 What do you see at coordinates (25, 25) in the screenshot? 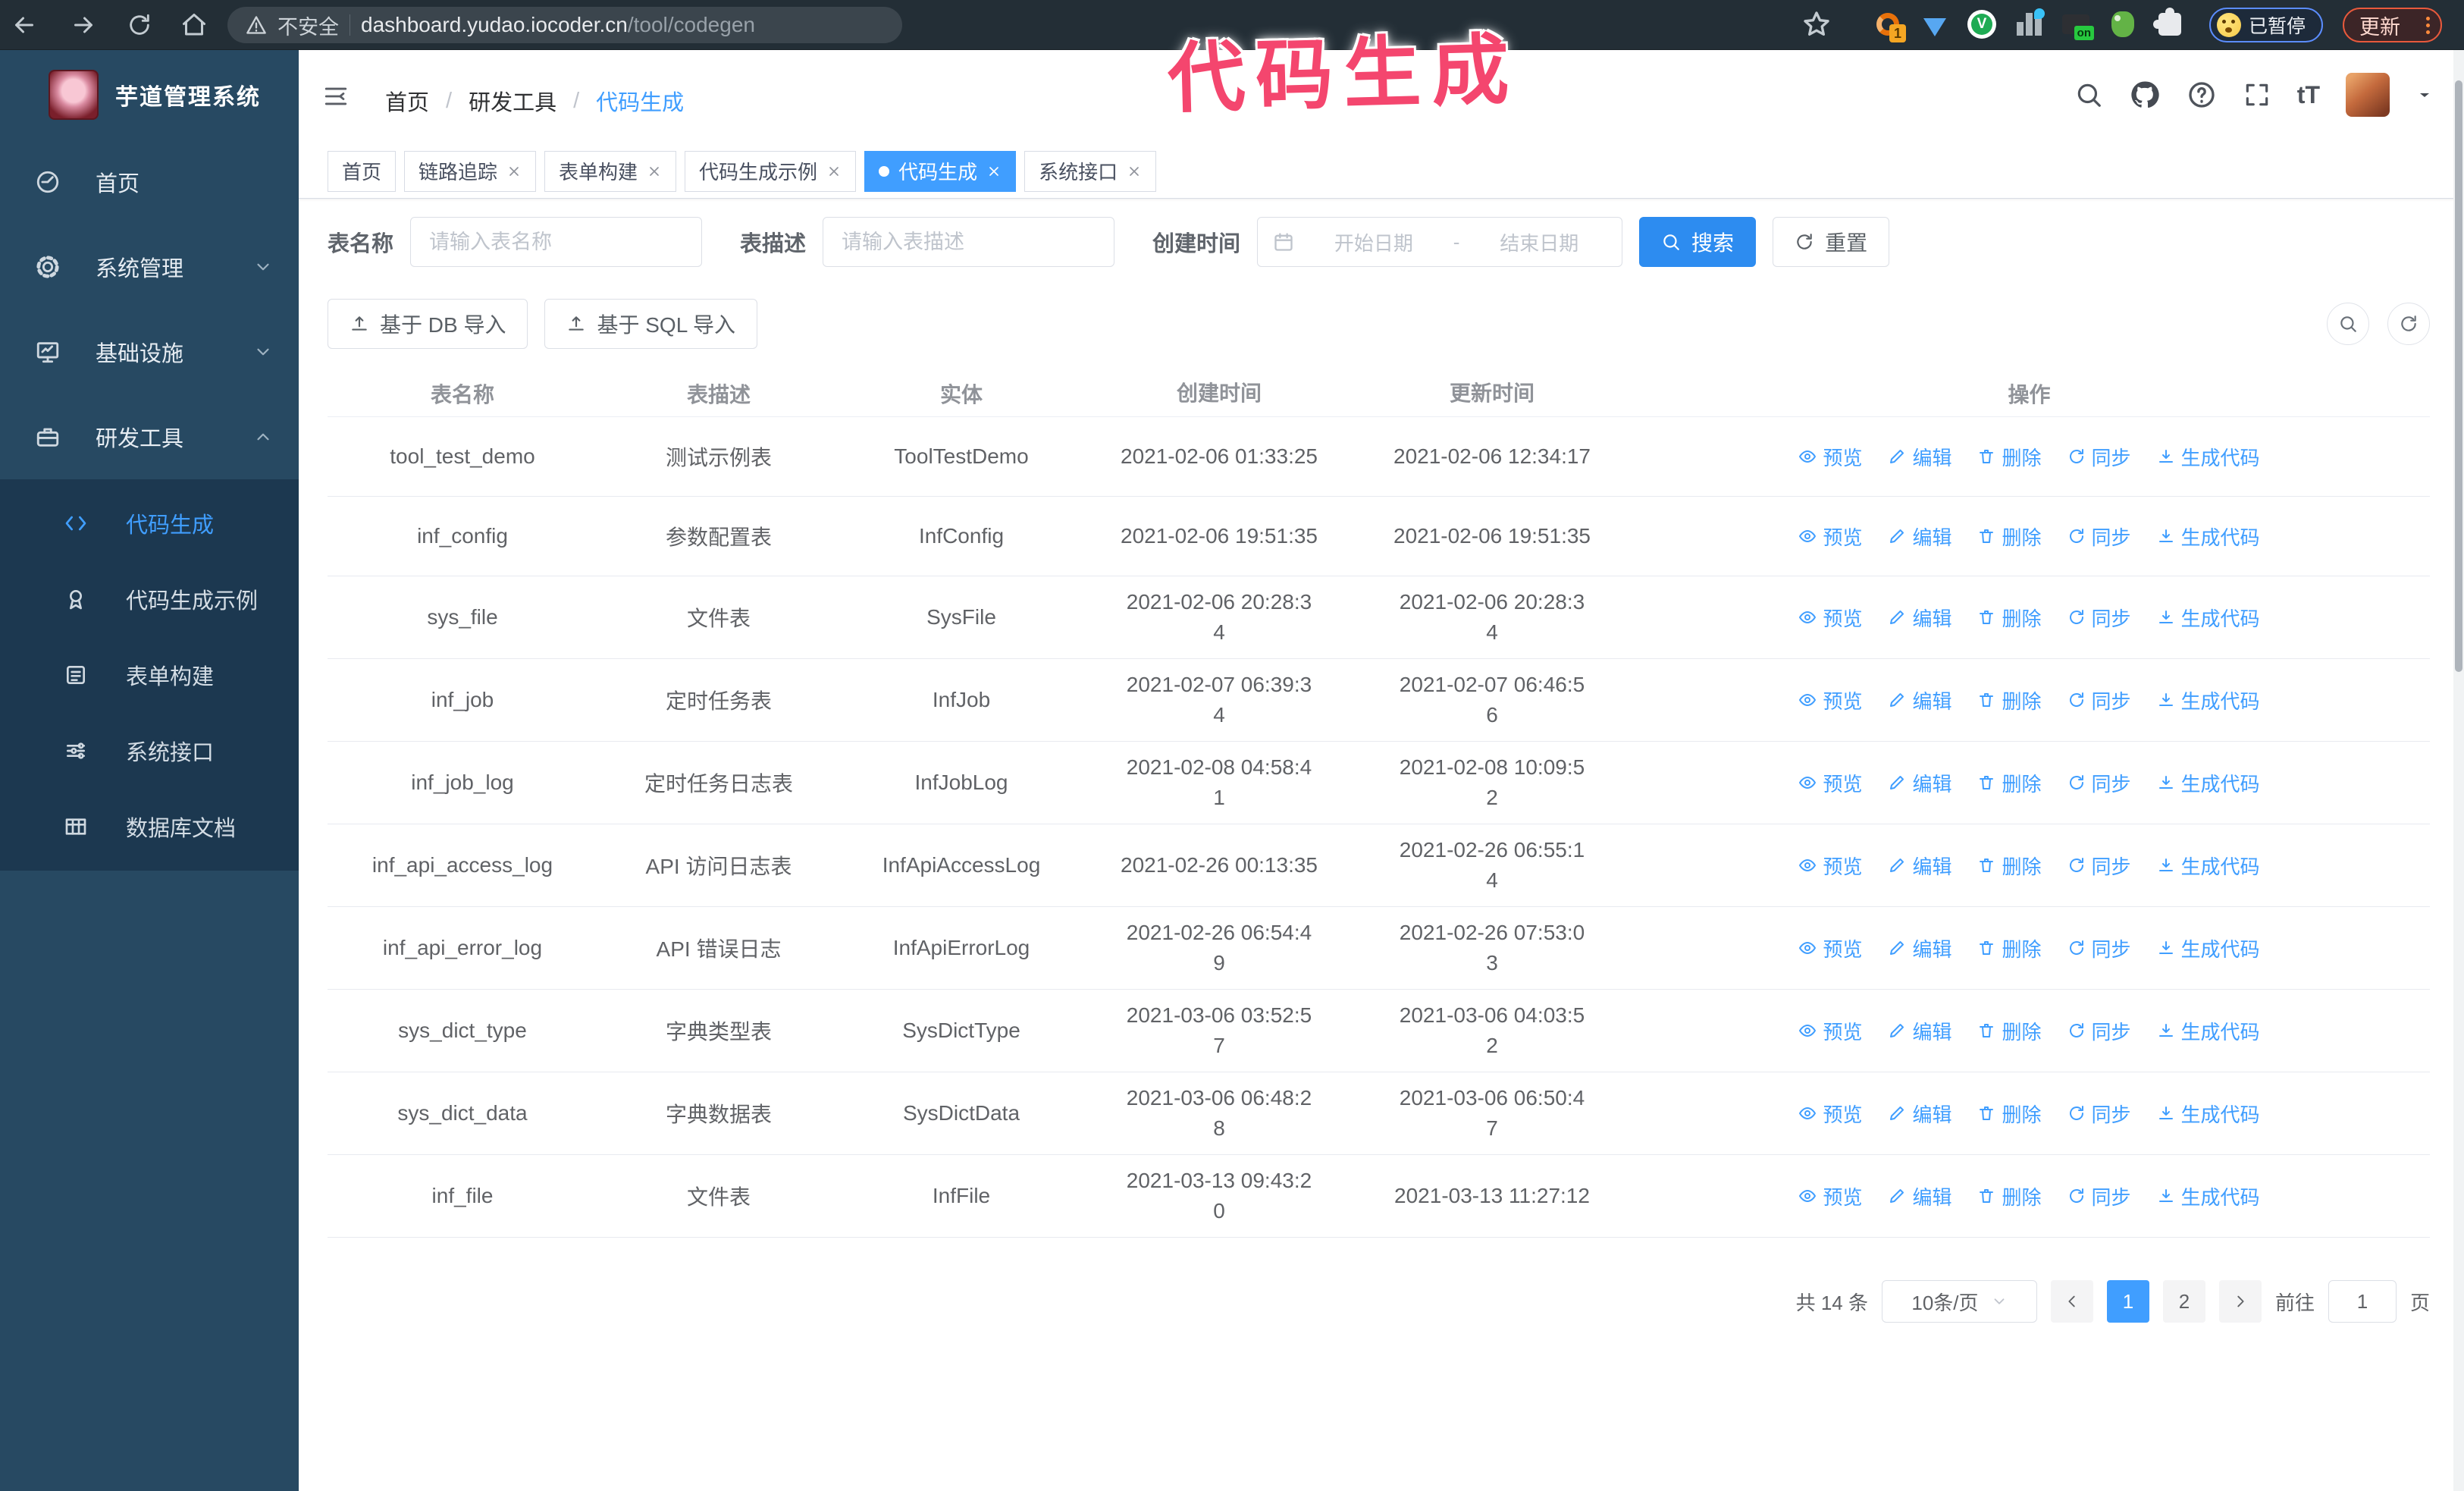
I see `browser-back-button` at bounding box center [25, 25].